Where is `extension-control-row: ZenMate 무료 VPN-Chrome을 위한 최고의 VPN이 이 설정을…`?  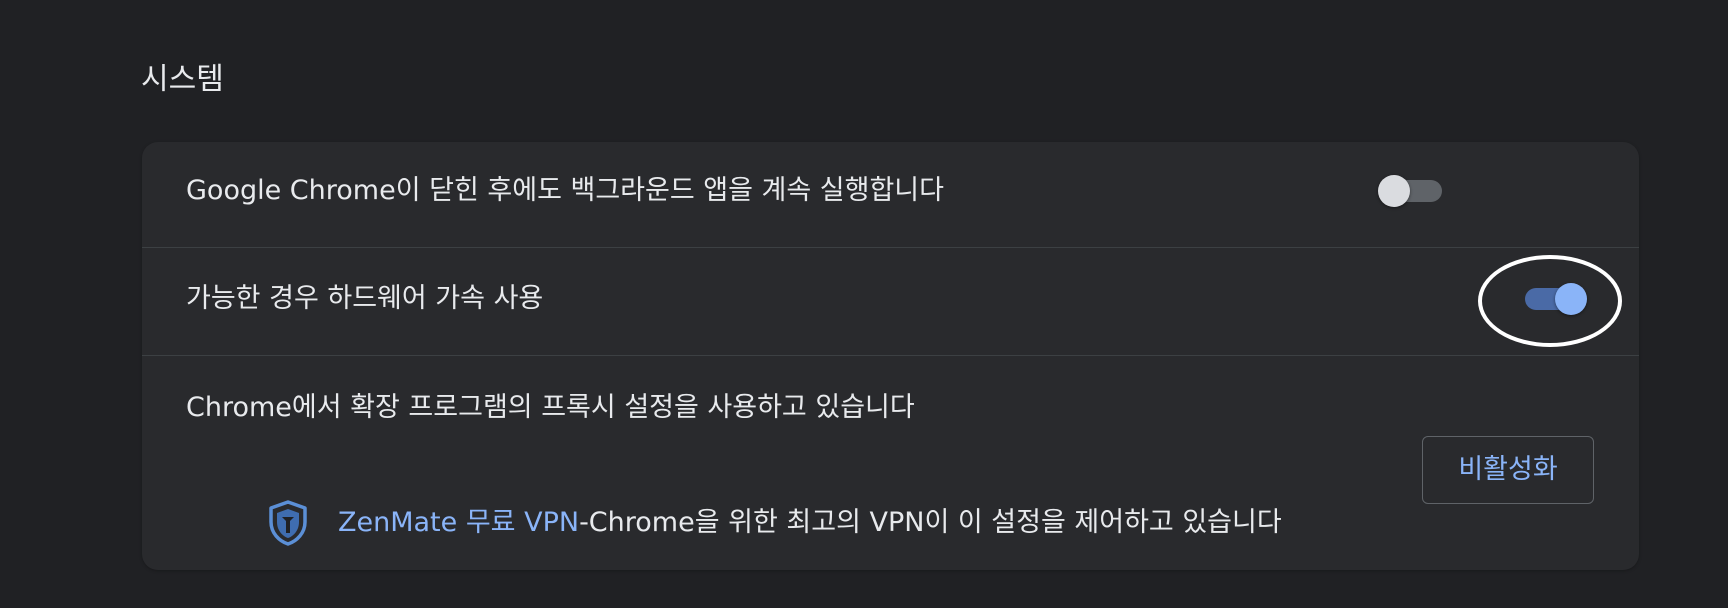 extension-control-row: ZenMate 무료 VPN-Chrome을 위한 최고의 VPN이 이 설정을… is located at coordinates (890, 521).